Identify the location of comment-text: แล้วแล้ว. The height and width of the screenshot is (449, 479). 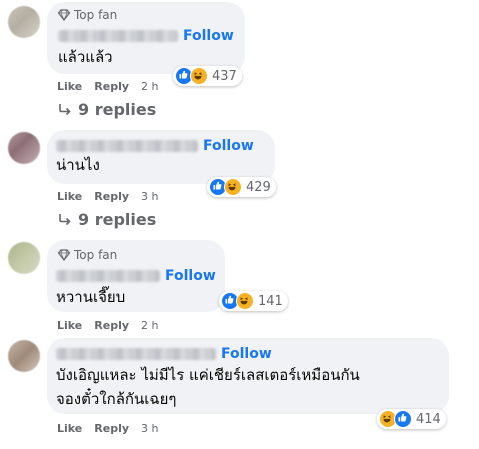
(85, 57).